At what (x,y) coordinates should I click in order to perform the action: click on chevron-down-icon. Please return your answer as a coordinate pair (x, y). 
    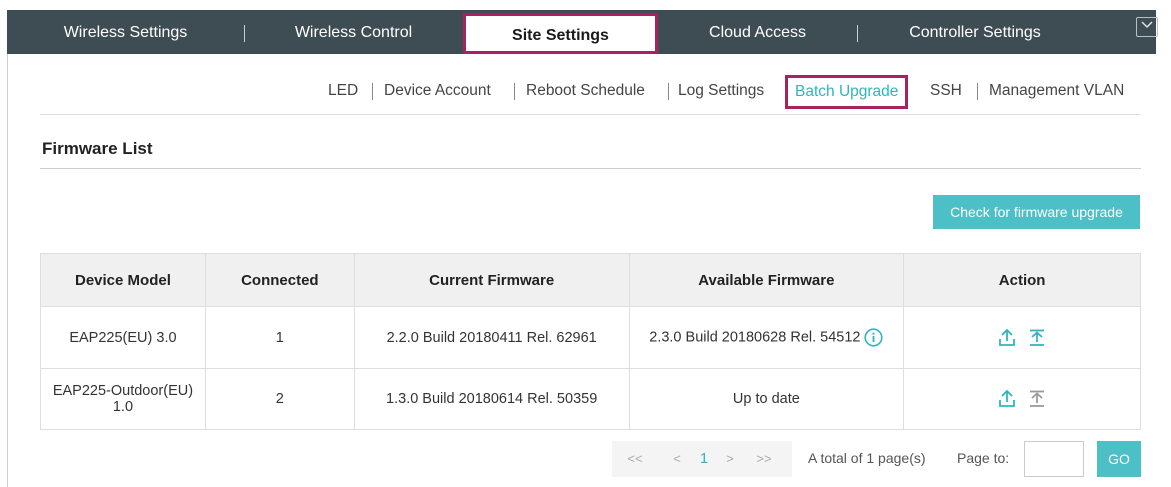
    Looking at the image, I should click on (1147, 27).